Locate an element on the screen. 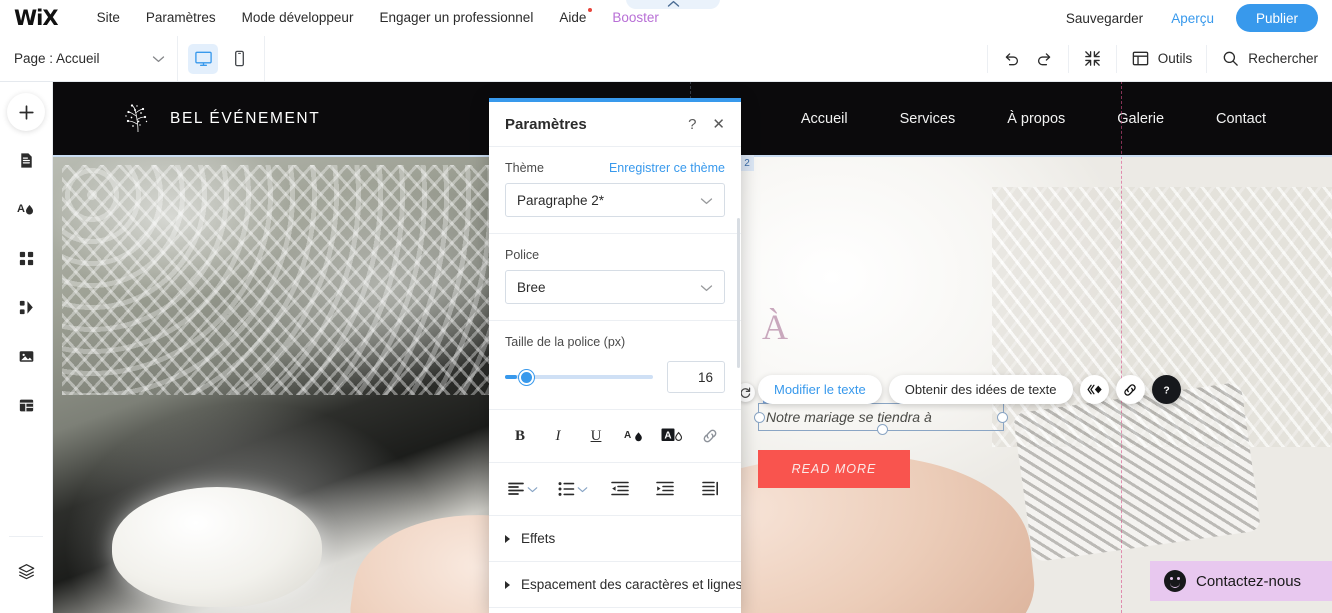 The width and height of the screenshot is (1332, 613). text-align-button is located at coordinates (522, 489).